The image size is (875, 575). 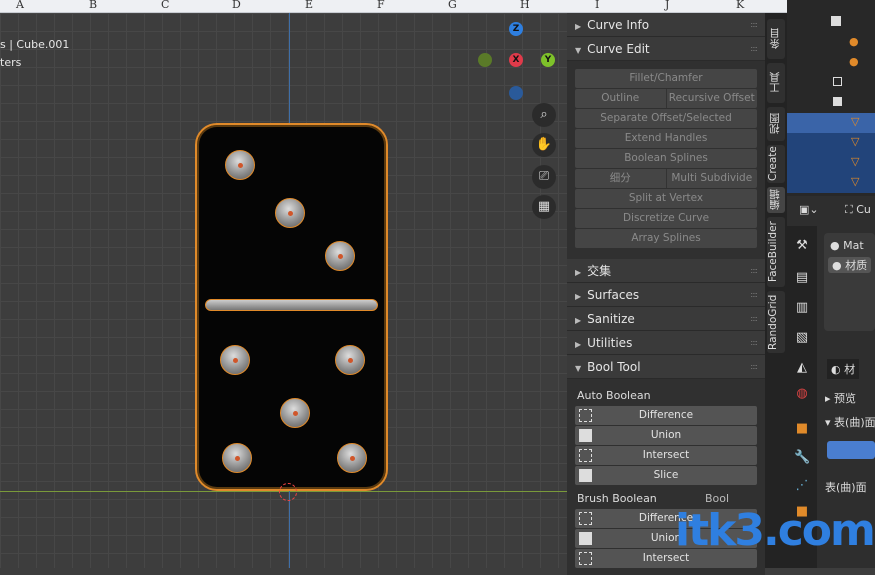 What do you see at coordinates (712, 98) in the screenshot?
I see `recursive-offset-button: Recursive Offset` at bounding box center [712, 98].